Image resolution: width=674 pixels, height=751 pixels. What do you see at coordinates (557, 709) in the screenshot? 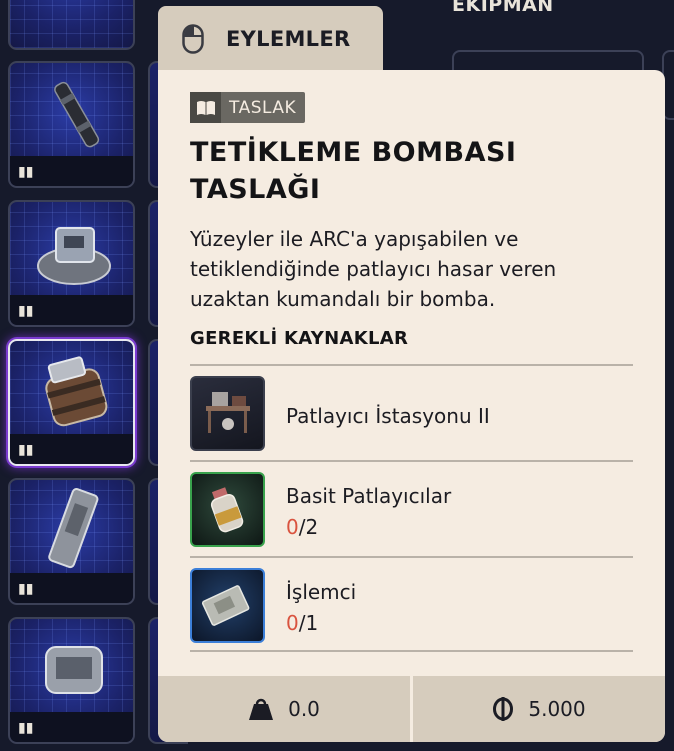
I see `price-value: 5.000` at bounding box center [557, 709].